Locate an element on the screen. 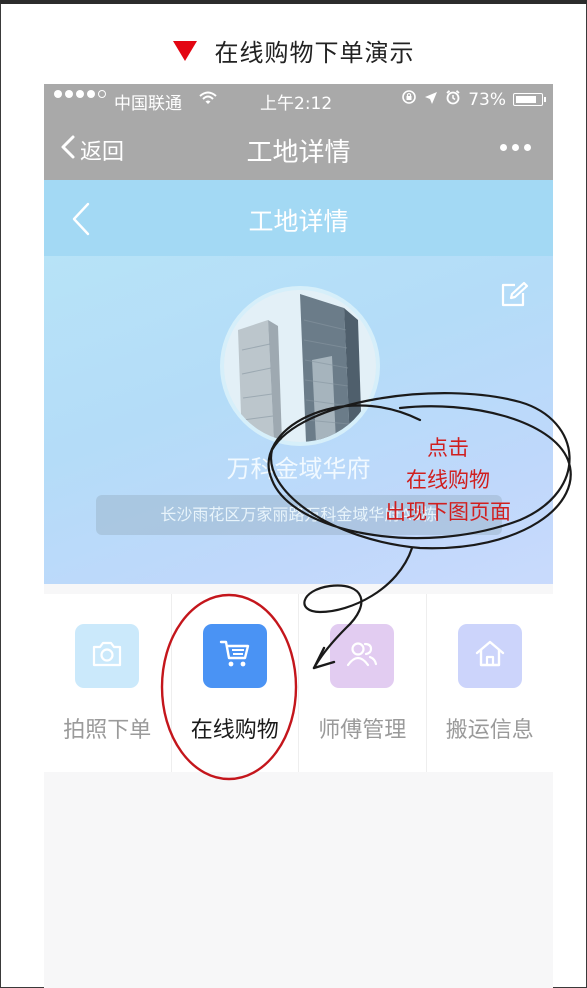  nav-title: 工地详情 is located at coordinates (298, 153).